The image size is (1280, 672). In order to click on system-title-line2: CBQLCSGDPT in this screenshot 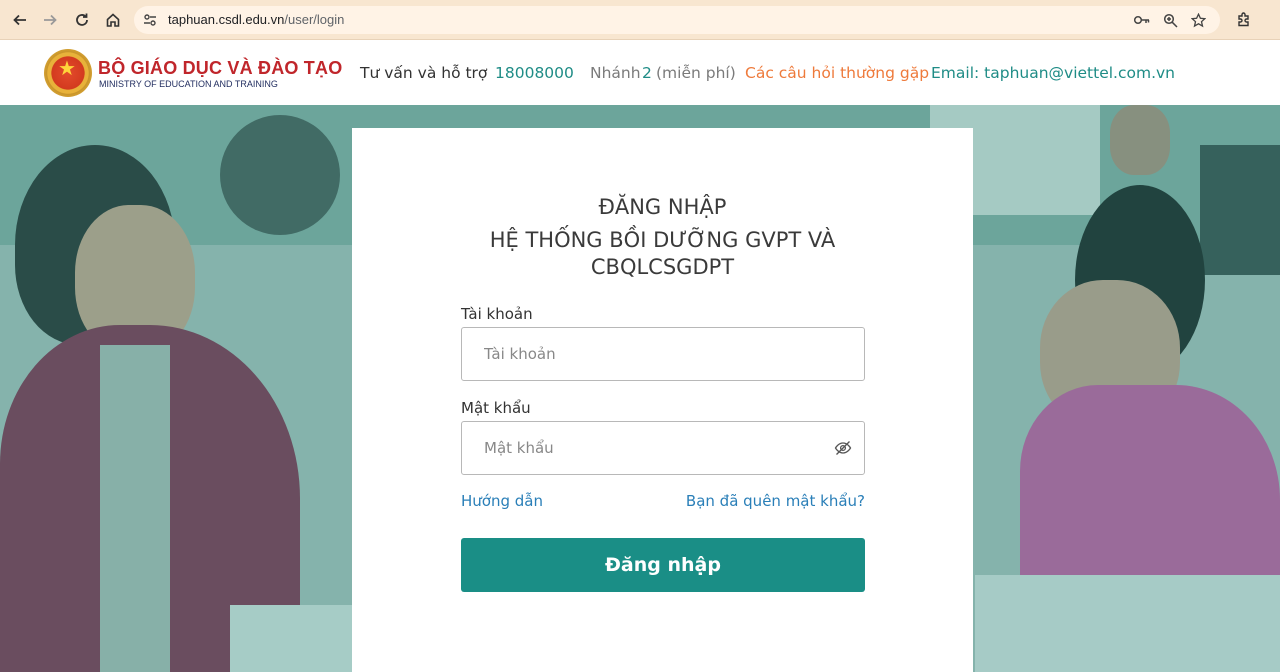, I will do `click(662, 267)`.